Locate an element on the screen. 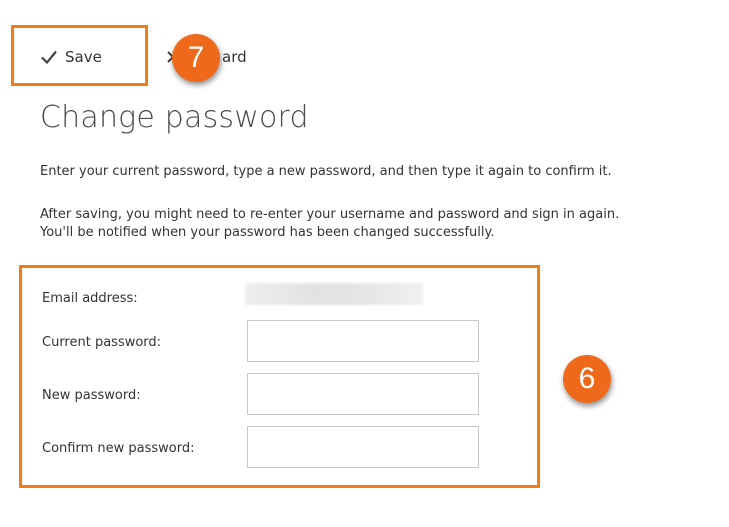 The width and height of the screenshot is (729, 527). step-badge-6: 6 is located at coordinates (587, 379).